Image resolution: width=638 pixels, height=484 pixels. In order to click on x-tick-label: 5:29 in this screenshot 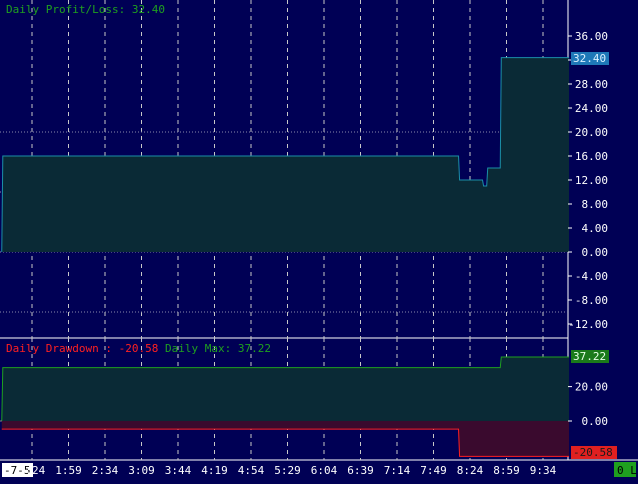, I will do `click(287, 470)`.